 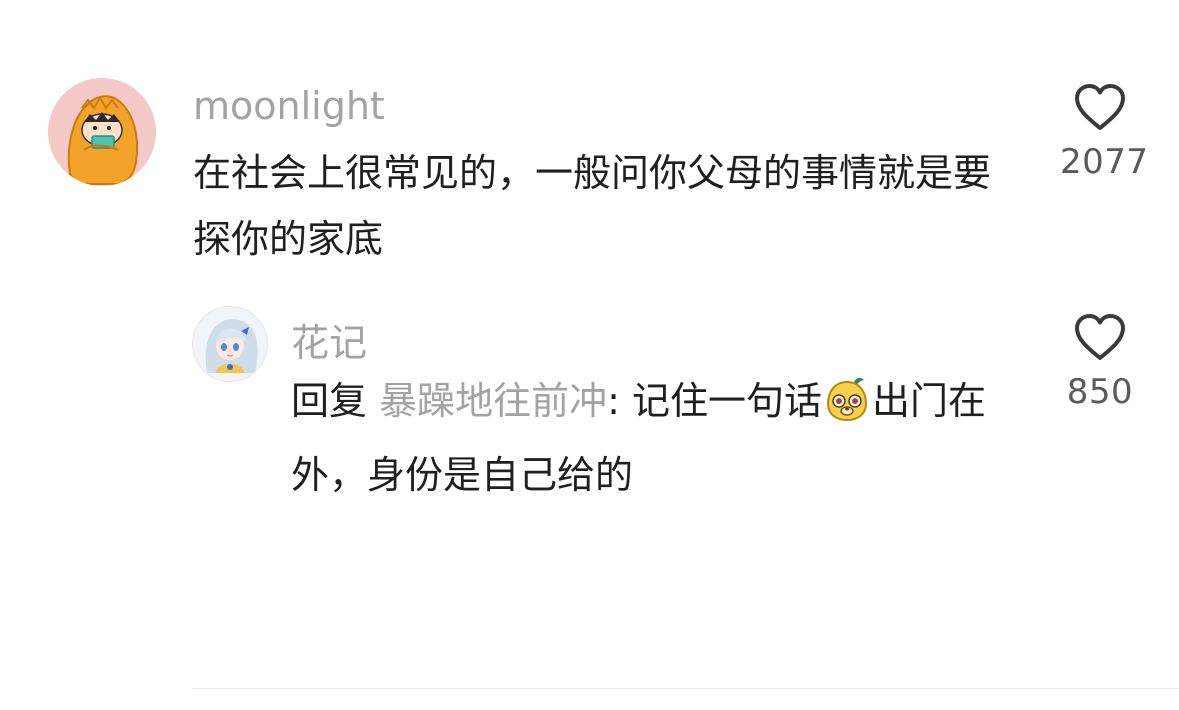 What do you see at coordinates (1100, 392) in the screenshot?
I see `reply-like-count: 850` at bounding box center [1100, 392].